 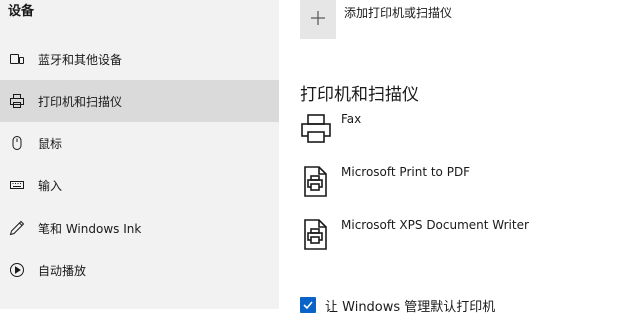 I want to click on sidebar-item-label: 输入, so click(x=50, y=185).